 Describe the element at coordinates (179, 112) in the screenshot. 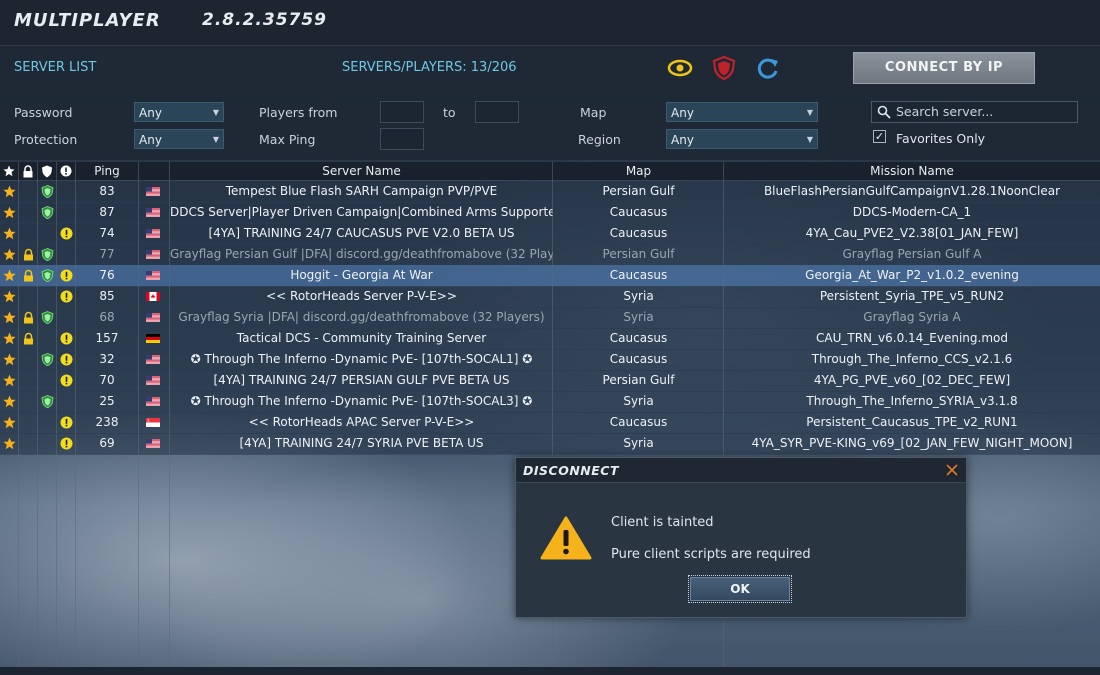

I see `password-select: Any ▼` at that location.